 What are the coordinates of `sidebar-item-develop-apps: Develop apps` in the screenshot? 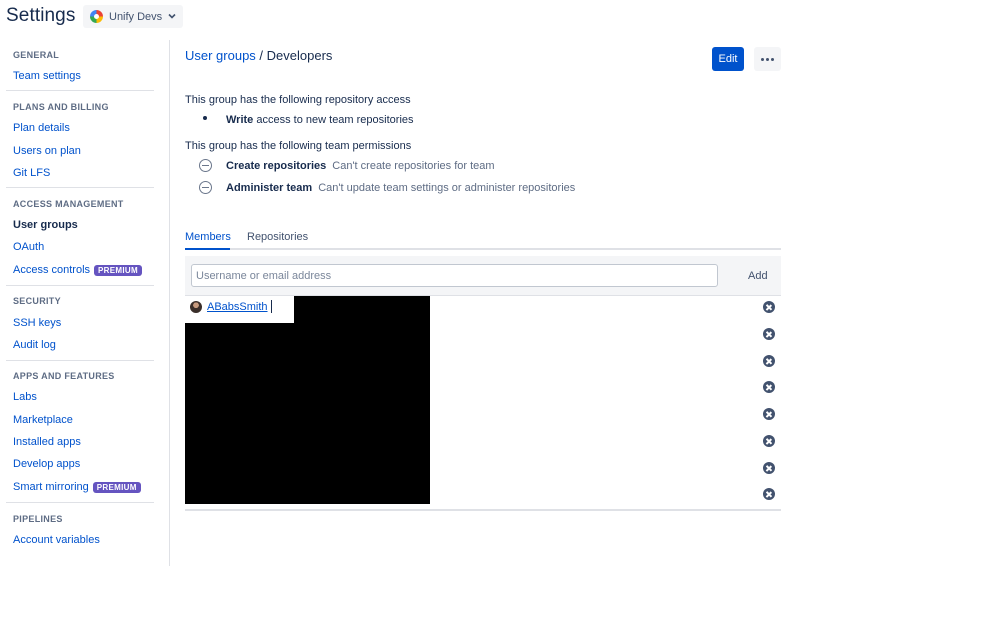 It's located at (46, 464).